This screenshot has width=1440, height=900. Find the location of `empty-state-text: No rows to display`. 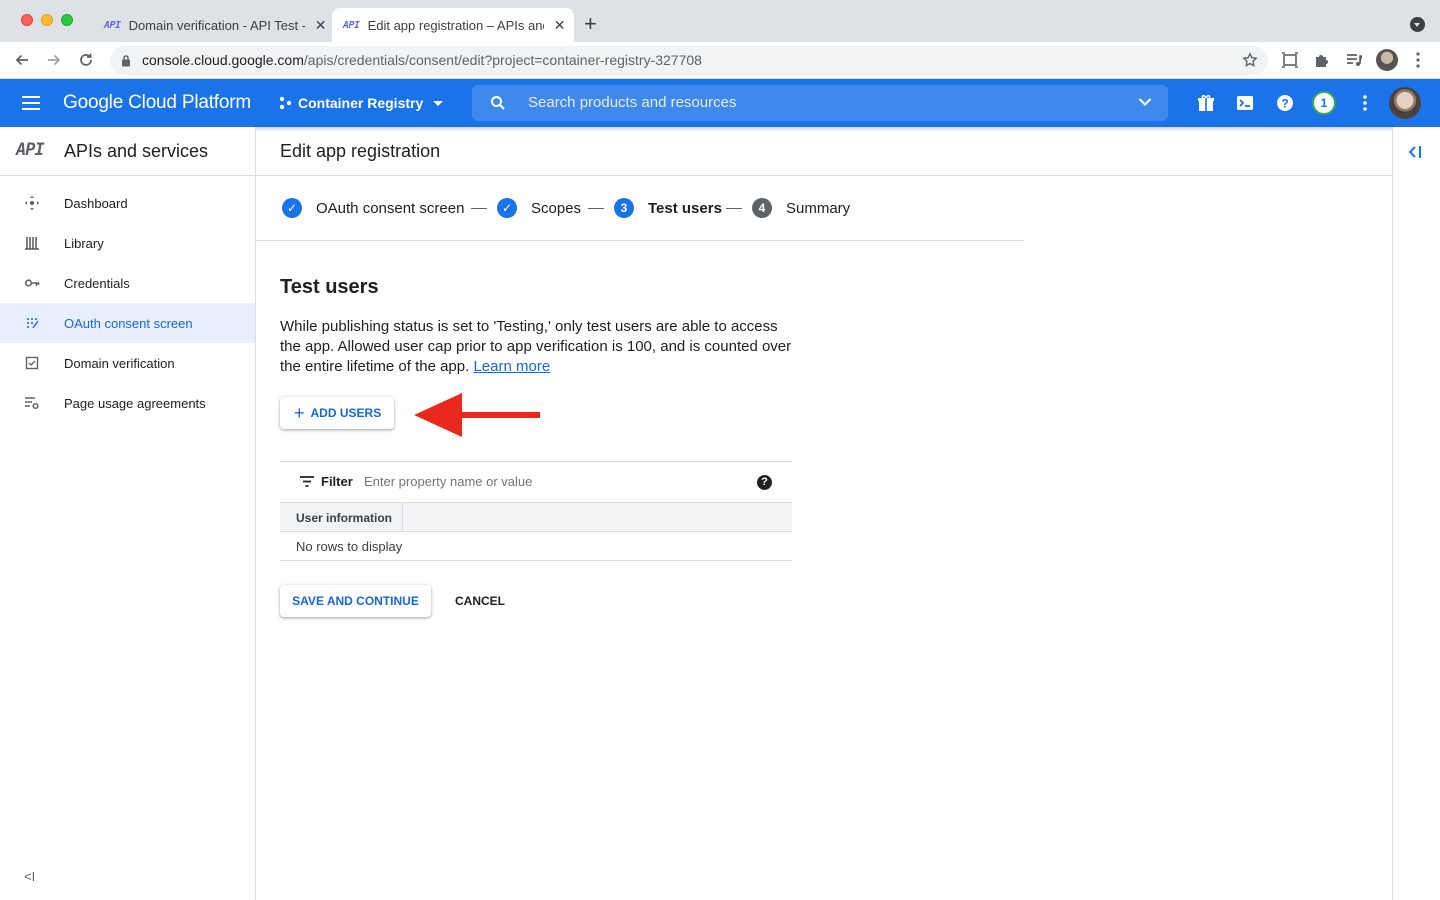

empty-state-text: No rows to display is located at coordinates (349, 546).